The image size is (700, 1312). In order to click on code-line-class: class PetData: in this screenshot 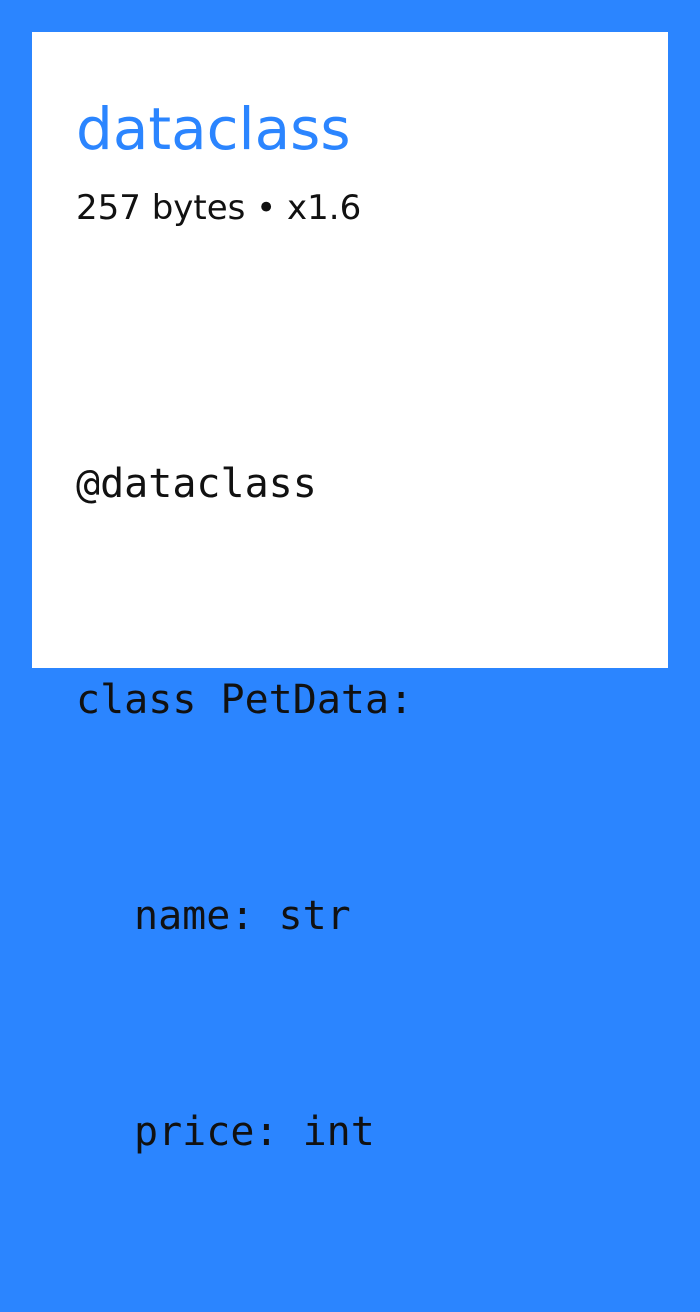, I will do `click(245, 700)`.